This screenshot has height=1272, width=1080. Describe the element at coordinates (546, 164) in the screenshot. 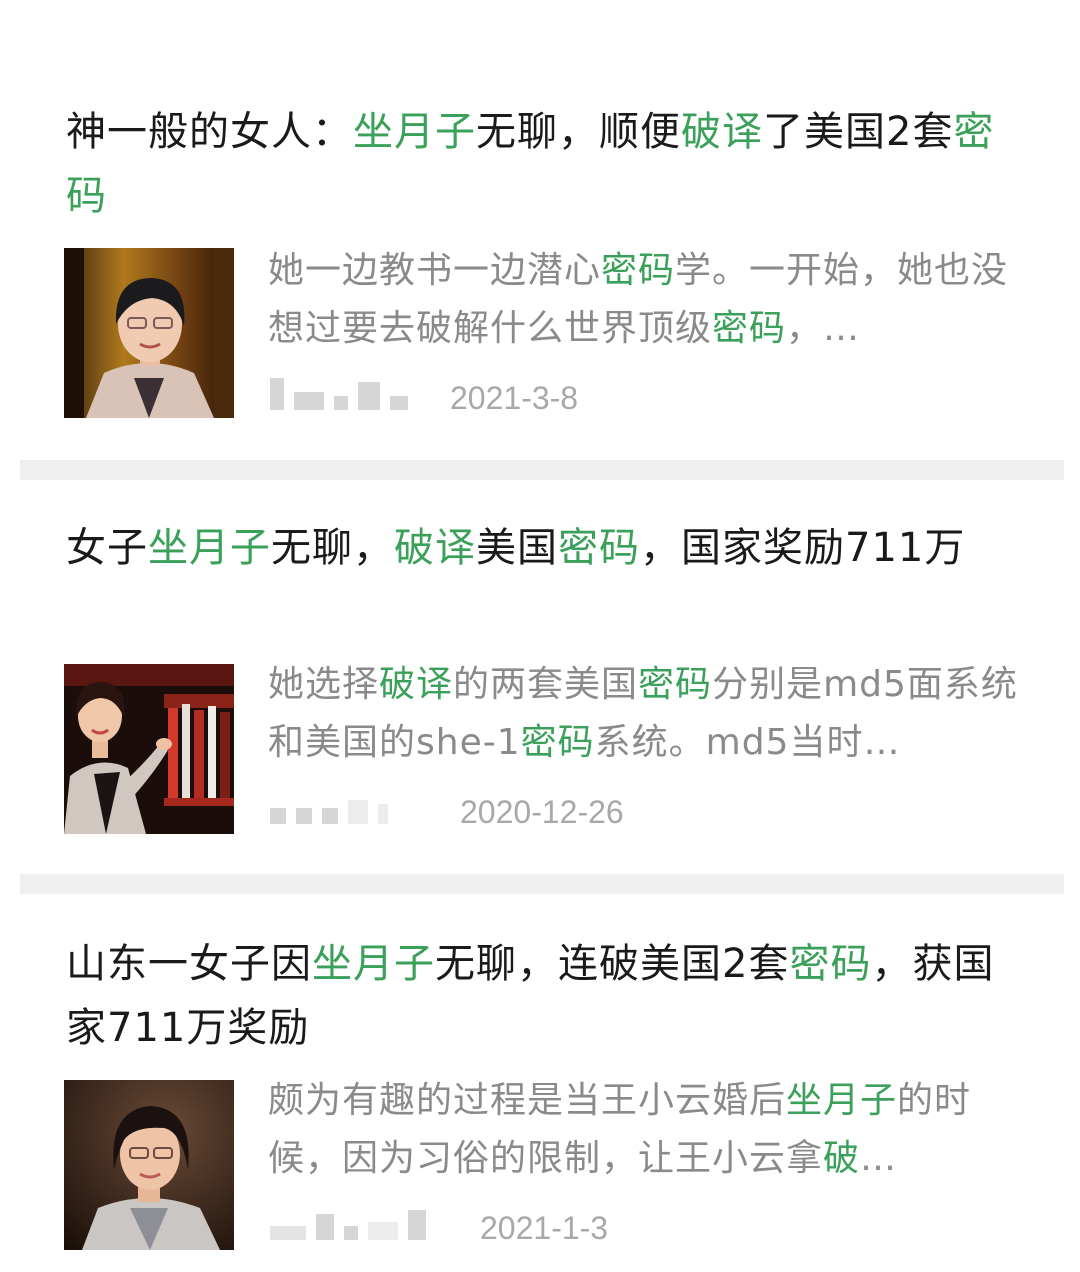

I see `article-title: 神一般的女人：坐月子无聊，顺便破译了美国2套密码` at that location.